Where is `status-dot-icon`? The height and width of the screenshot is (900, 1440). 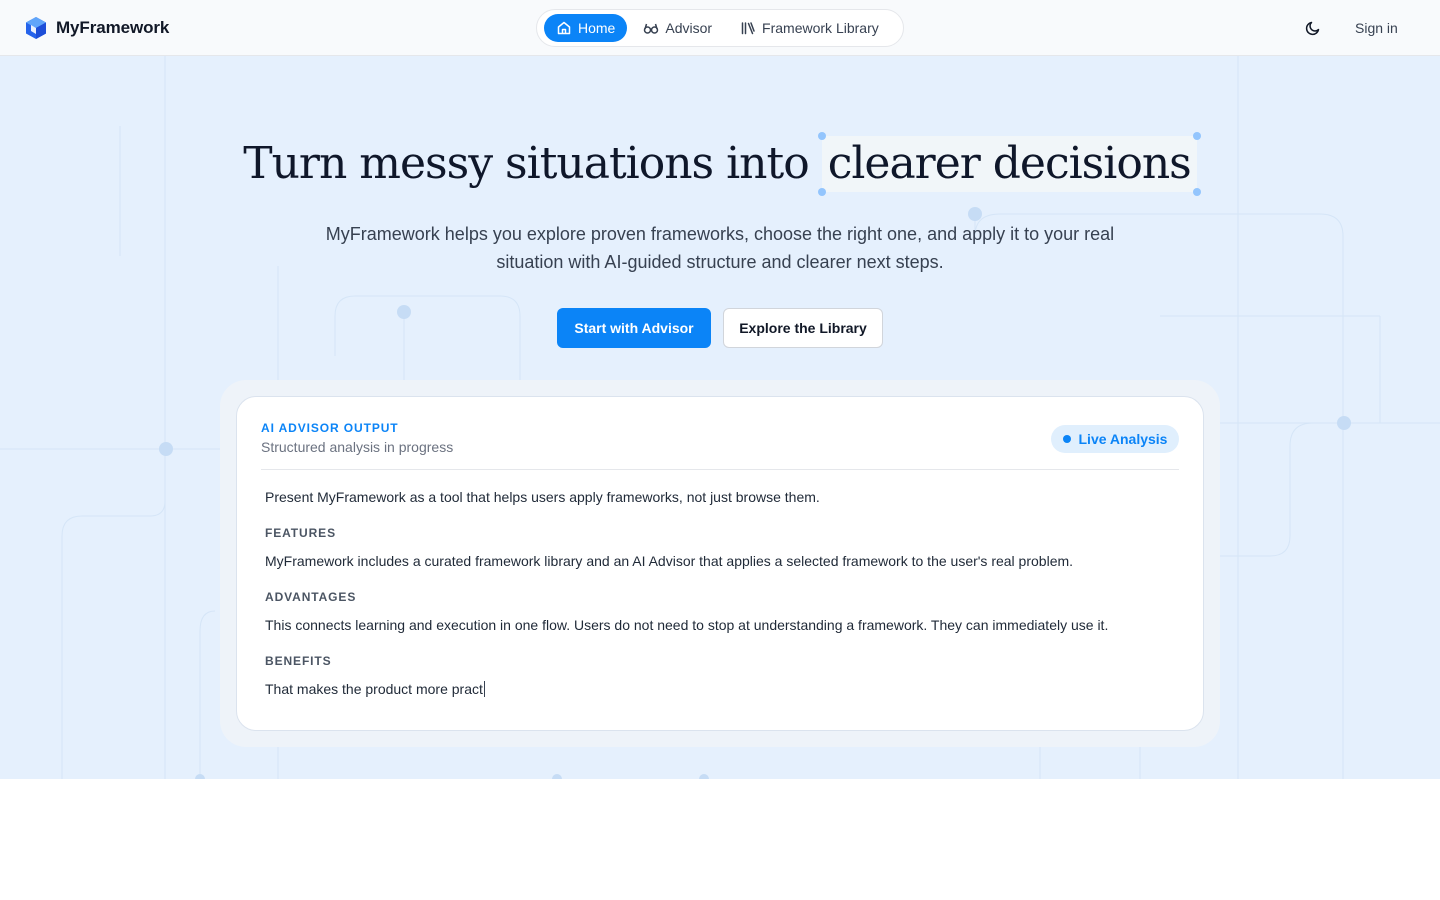 status-dot-icon is located at coordinates (1066, 439).